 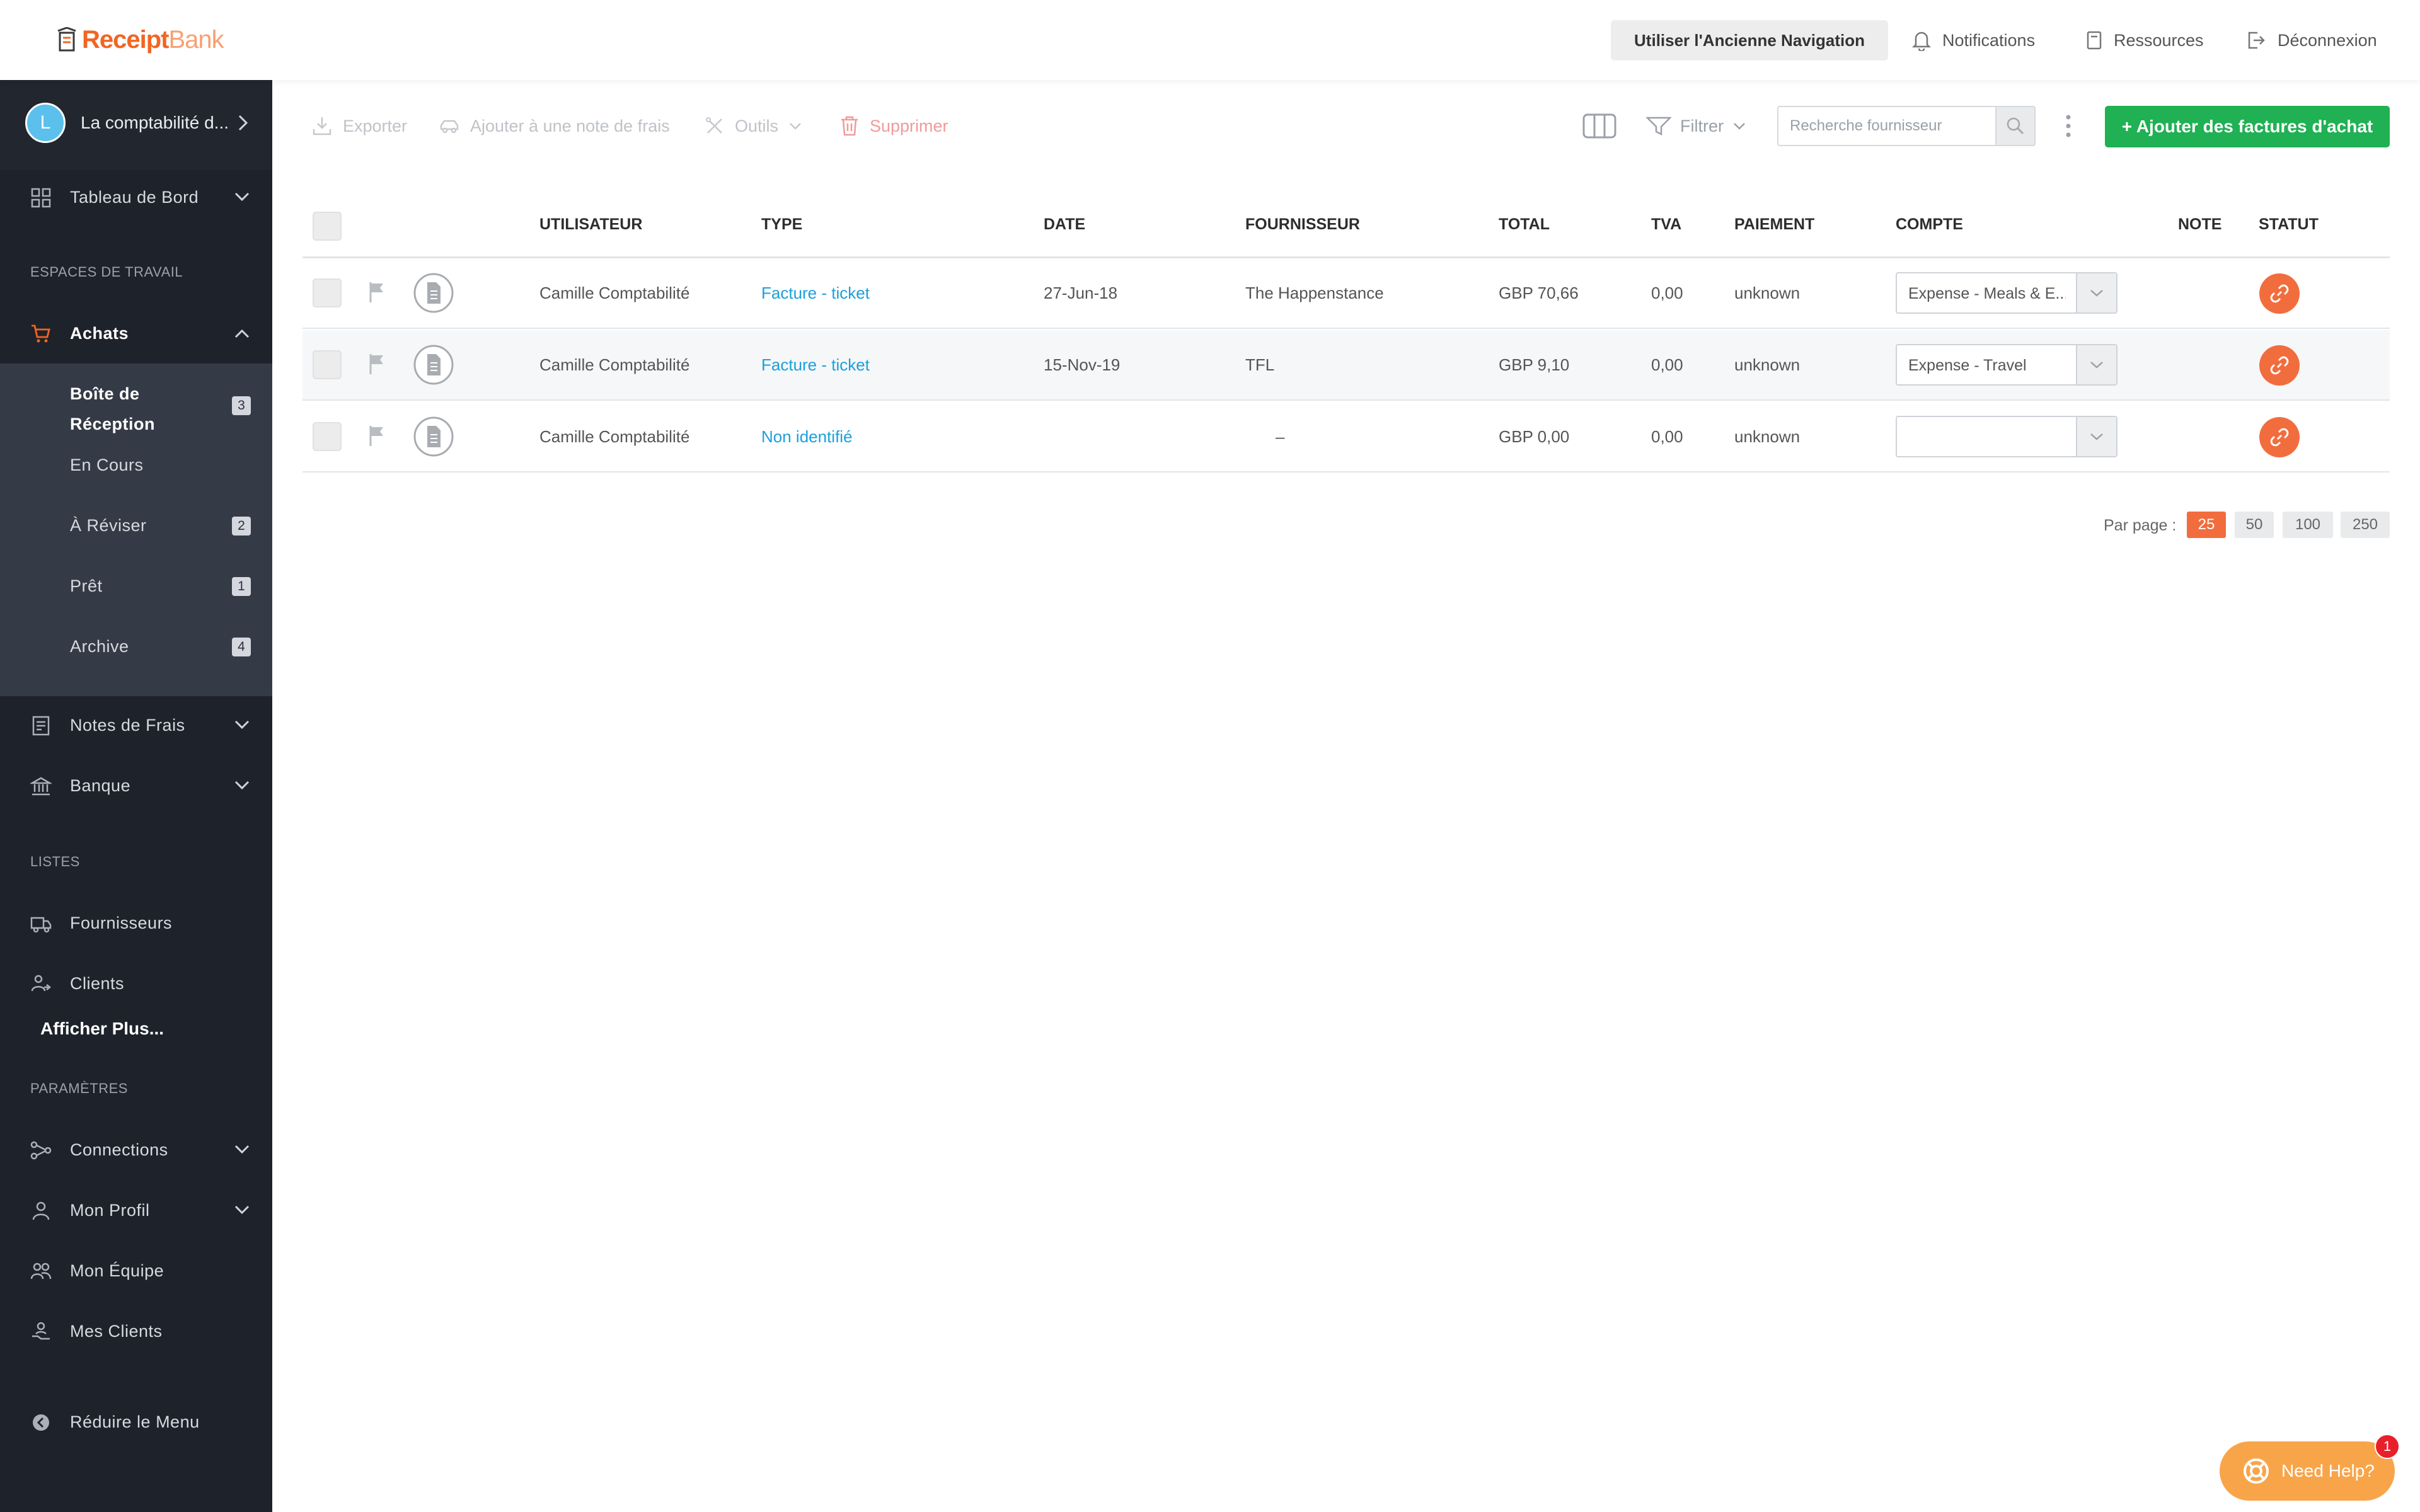 What do you see at coordinates (782, 224) in the screenshot?
I see `column-header-type: TYPE` at bounding box center [782, 224].